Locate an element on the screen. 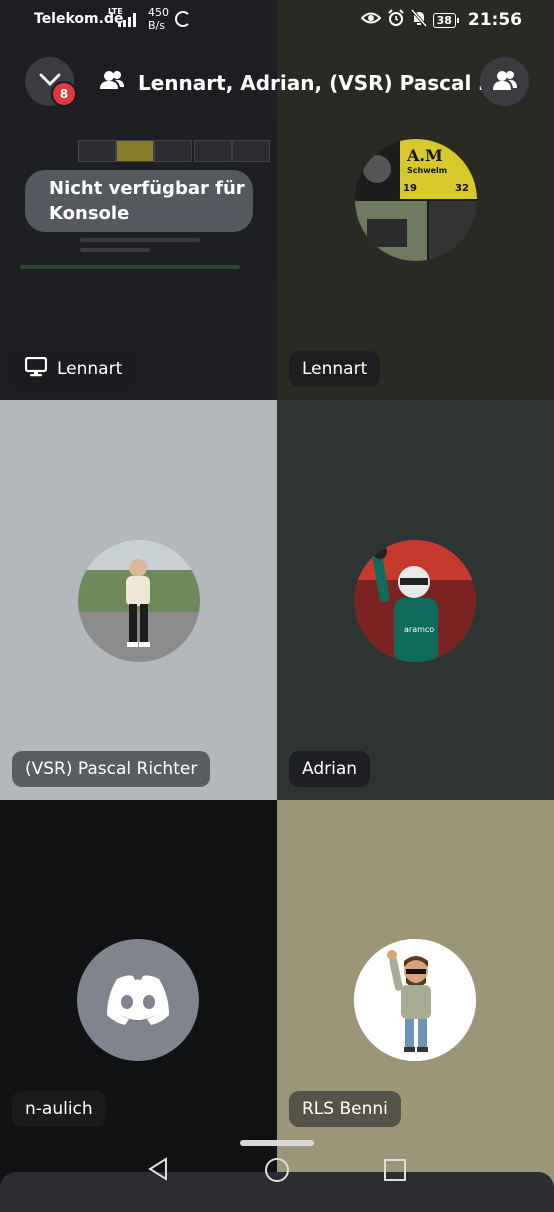 The image size is (554, 1212). recents-square-icon is located at coordinates (395, 1172).